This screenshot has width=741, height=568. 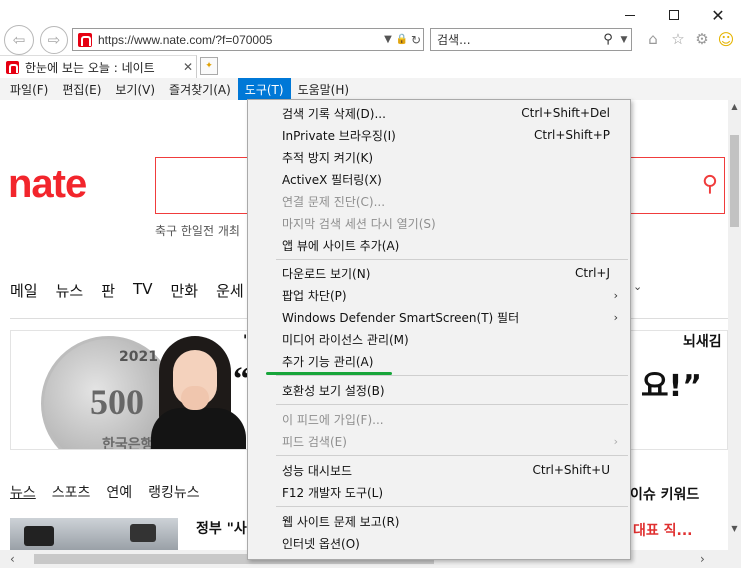 I want to click on menu-item-label: 피드 검색(E), so click(x=314, y=441).